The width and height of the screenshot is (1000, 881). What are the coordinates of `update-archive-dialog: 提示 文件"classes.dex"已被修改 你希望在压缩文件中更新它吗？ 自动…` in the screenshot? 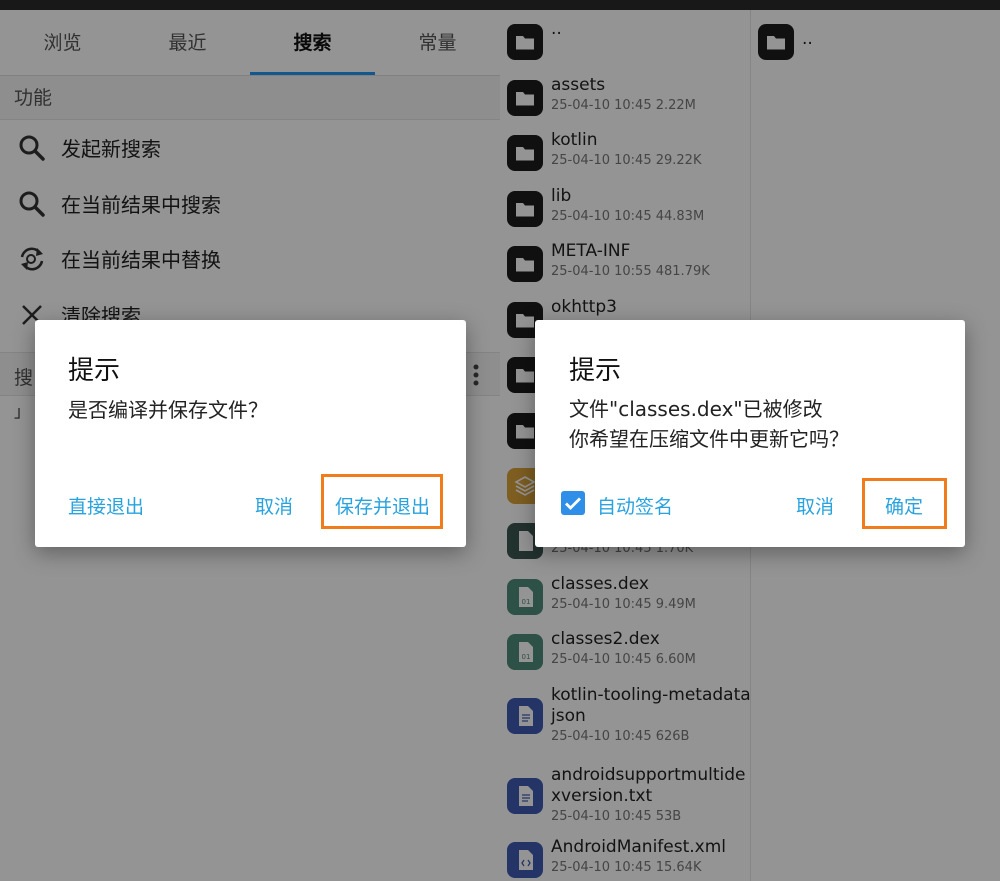 It's located at (750, 433).